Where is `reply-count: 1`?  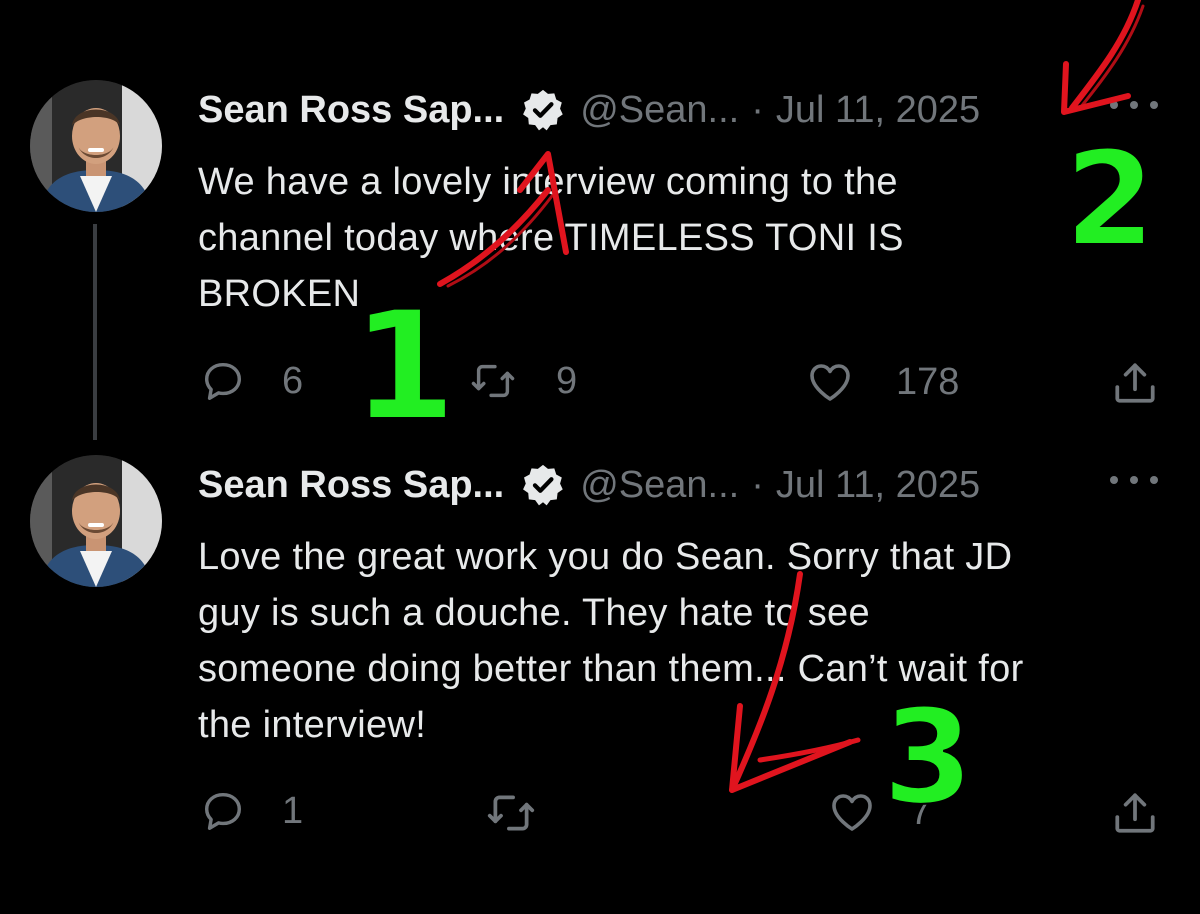 reply-count: 1 is located at coordinates (293, 810).